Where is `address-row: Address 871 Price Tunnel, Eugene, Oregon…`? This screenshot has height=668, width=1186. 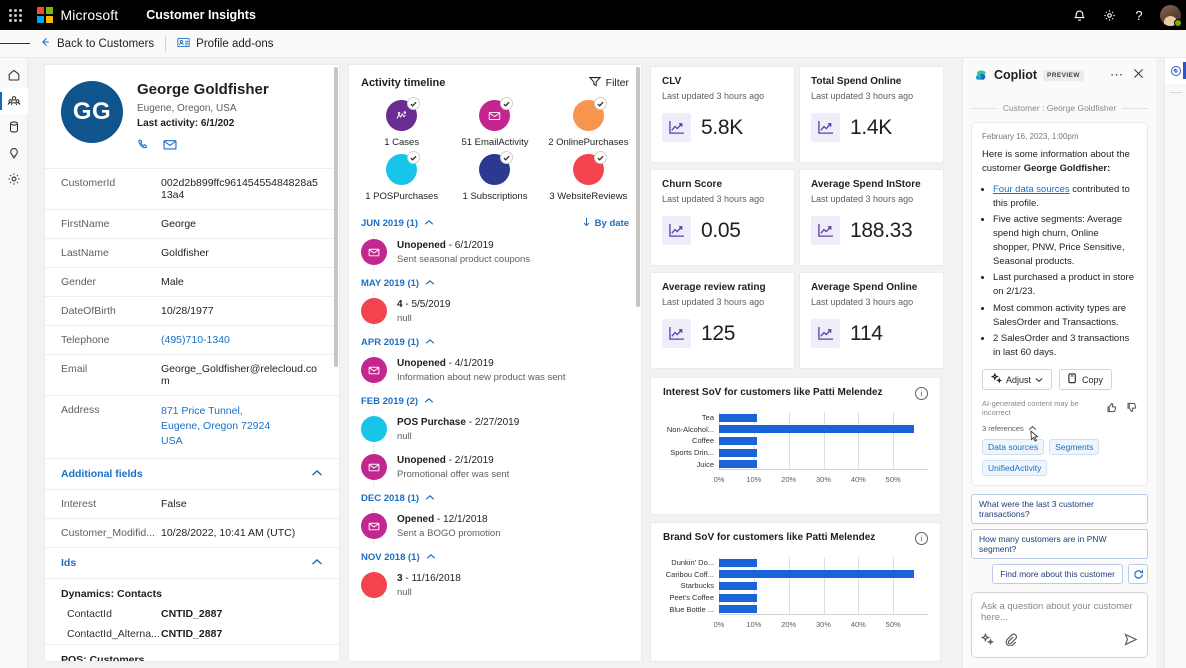
address-row: Address 871 Price Tunnel, Eugene, Oregon… is located at coordinates (192, 426).